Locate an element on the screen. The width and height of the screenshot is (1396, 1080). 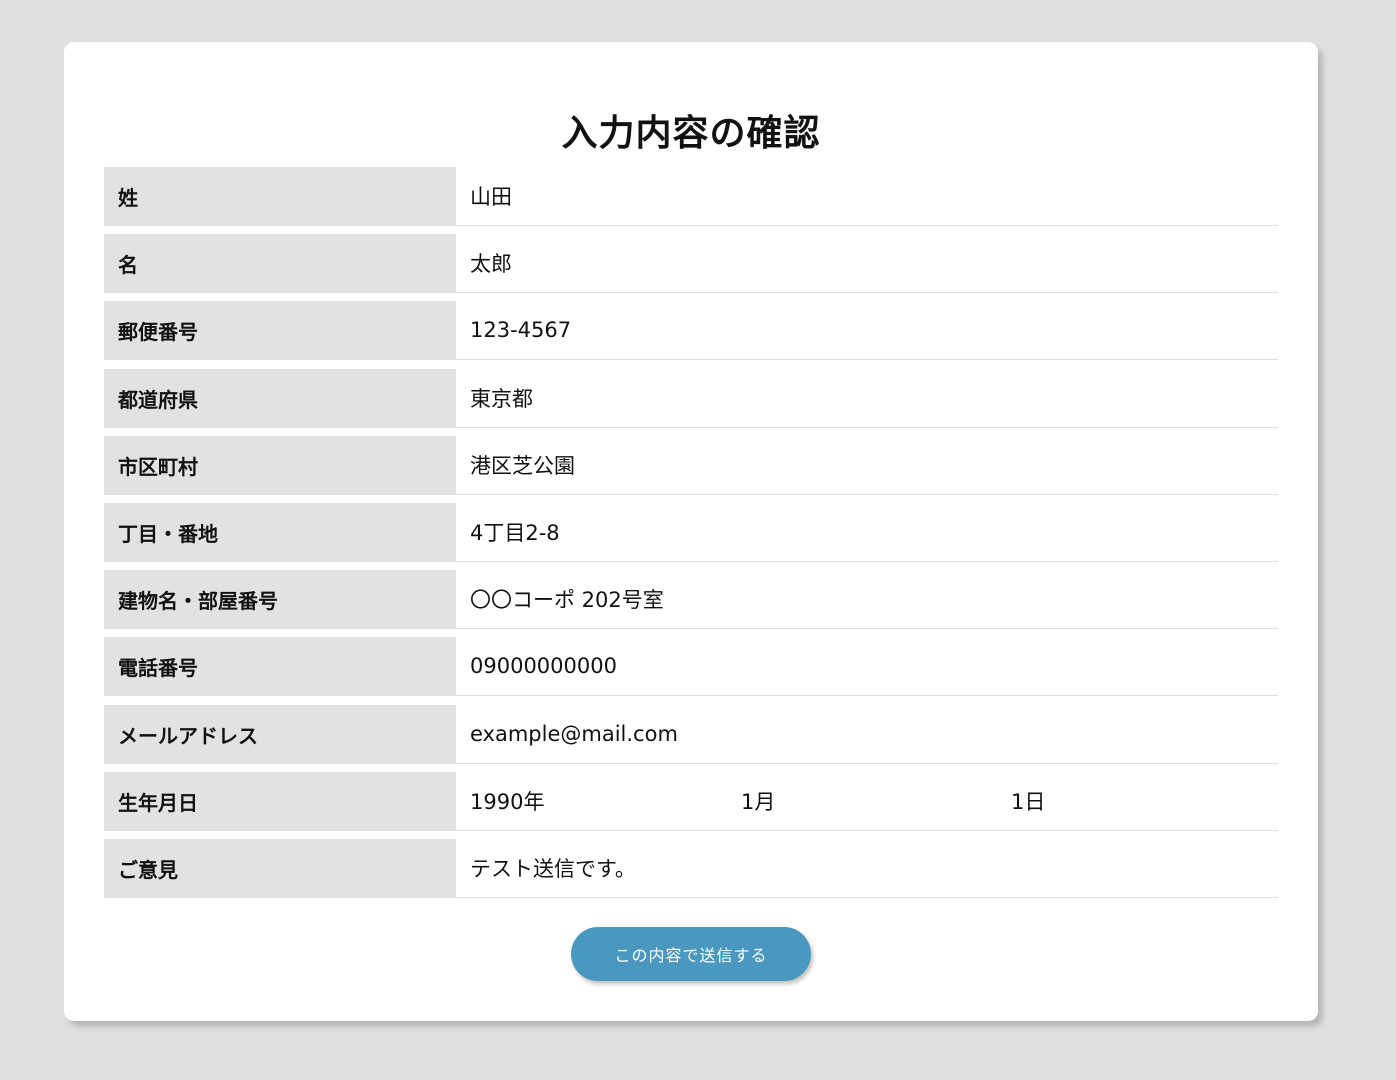
row-prefecture: 都道府県 東京都 is located at coordinates (691, 402).